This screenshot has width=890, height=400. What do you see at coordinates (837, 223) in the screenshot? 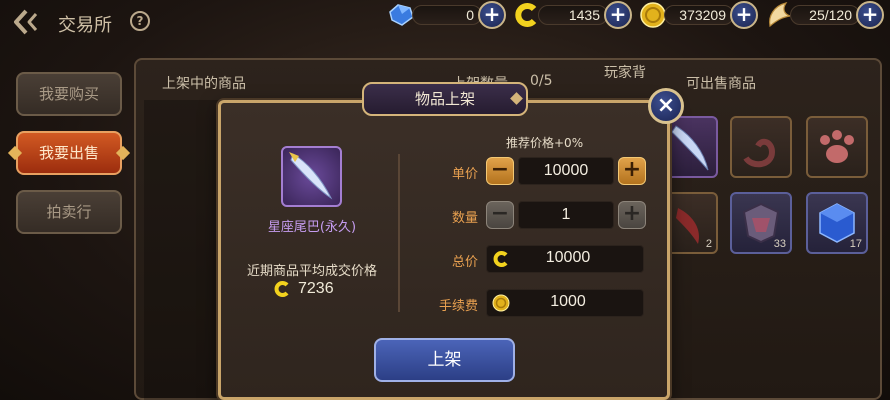
I see `inventory-slot: 17` at bounding box center [837, 223].